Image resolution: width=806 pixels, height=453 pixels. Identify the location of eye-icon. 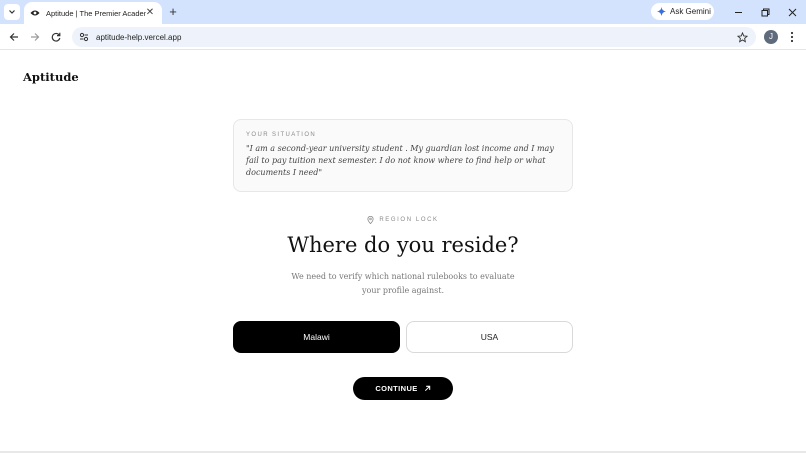
(35, 13).